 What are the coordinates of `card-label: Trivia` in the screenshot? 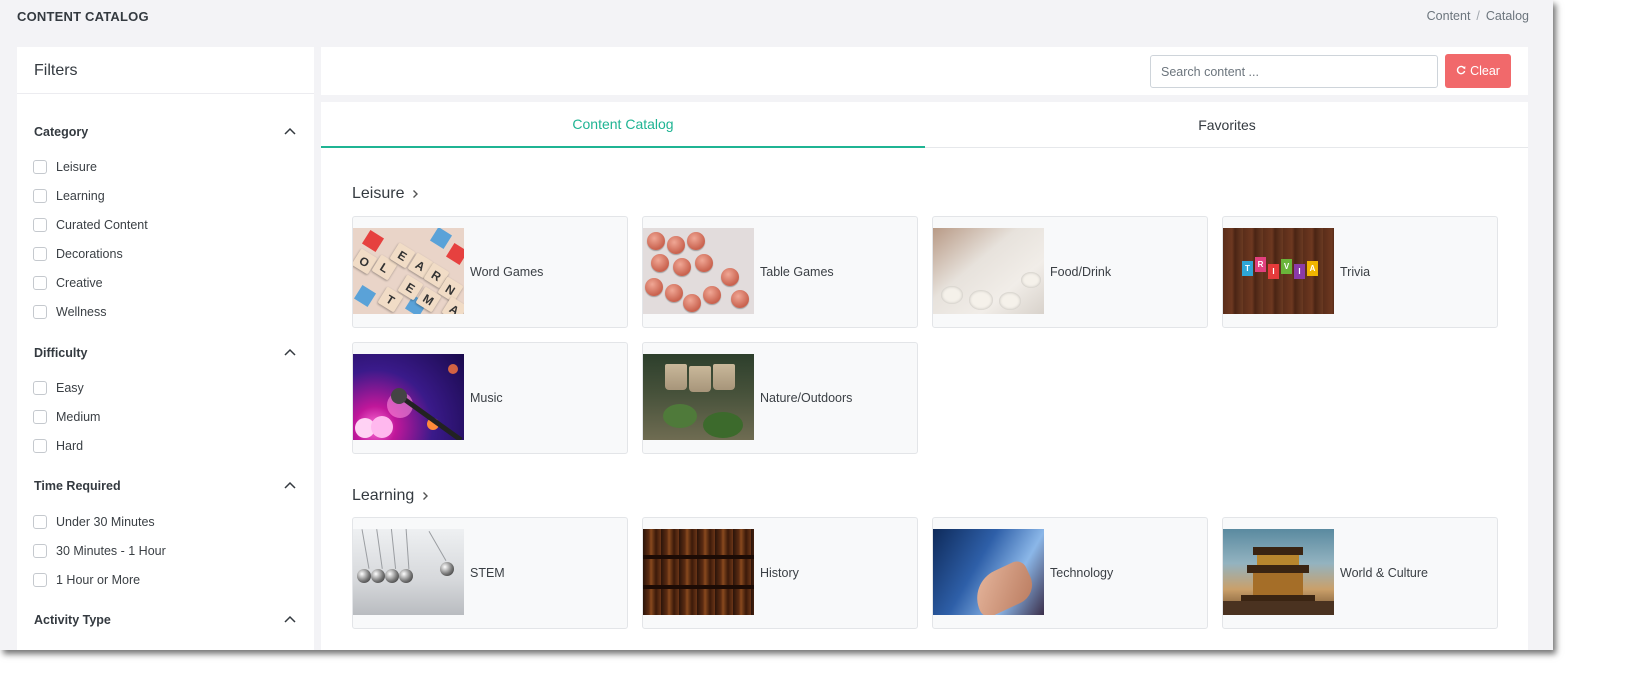 It's located at (1355, 272).